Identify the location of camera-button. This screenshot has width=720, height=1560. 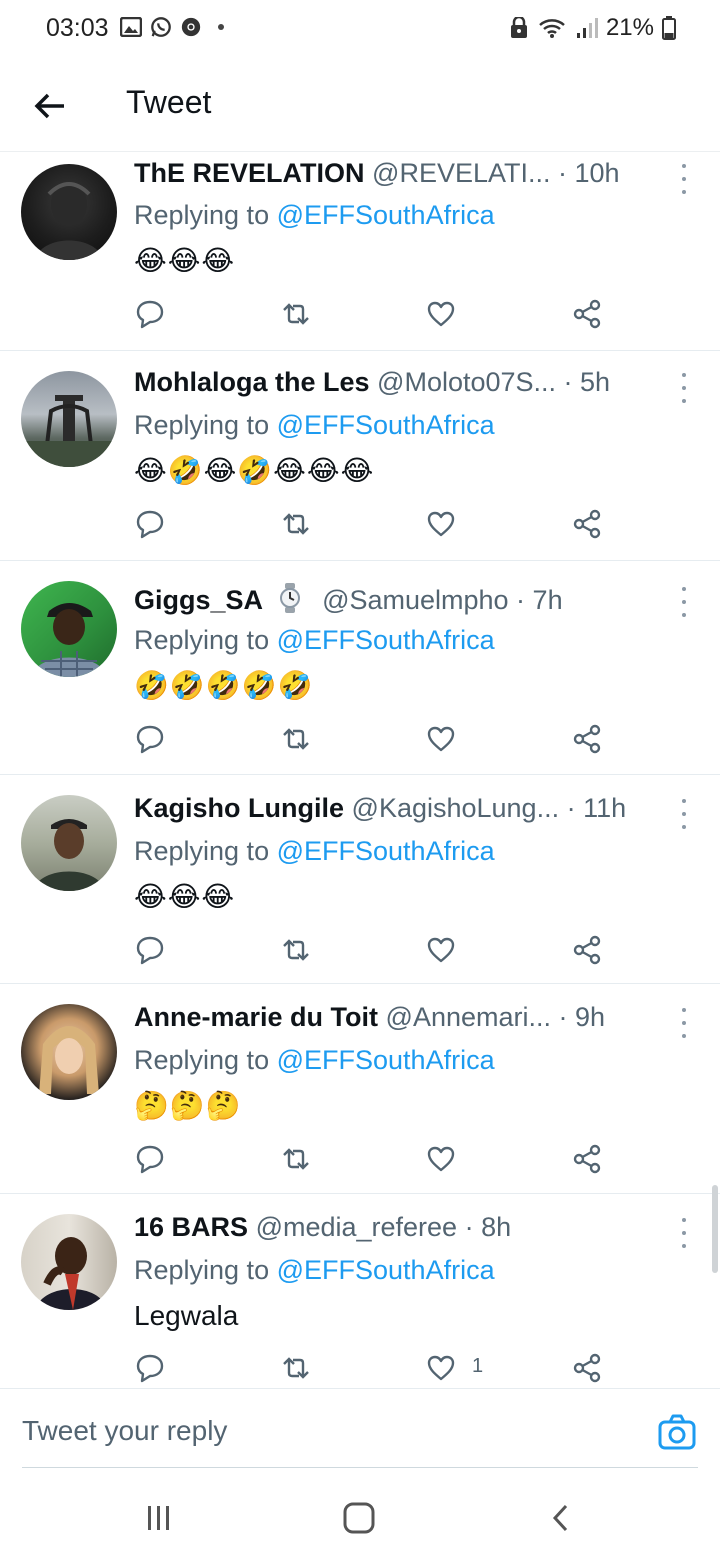
(677, 1432).